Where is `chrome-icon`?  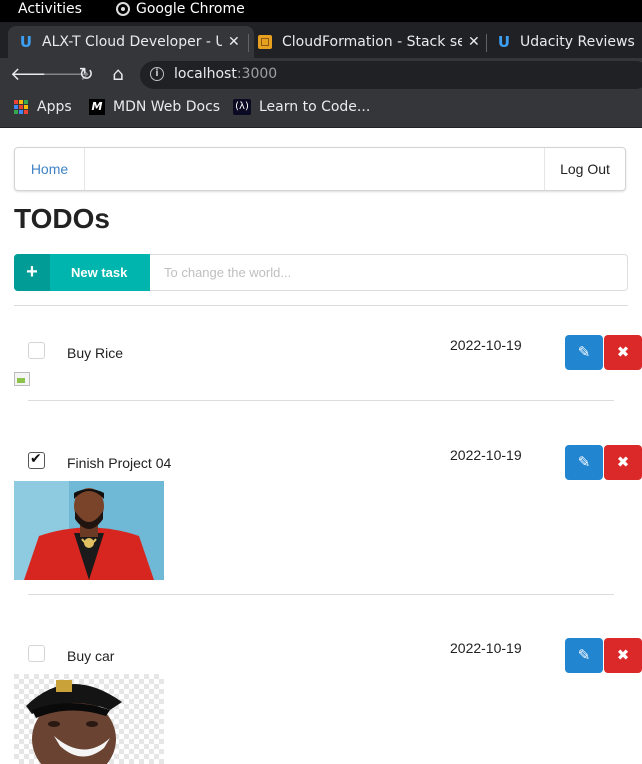
chrome-icon is located at coordinates (123, 9).